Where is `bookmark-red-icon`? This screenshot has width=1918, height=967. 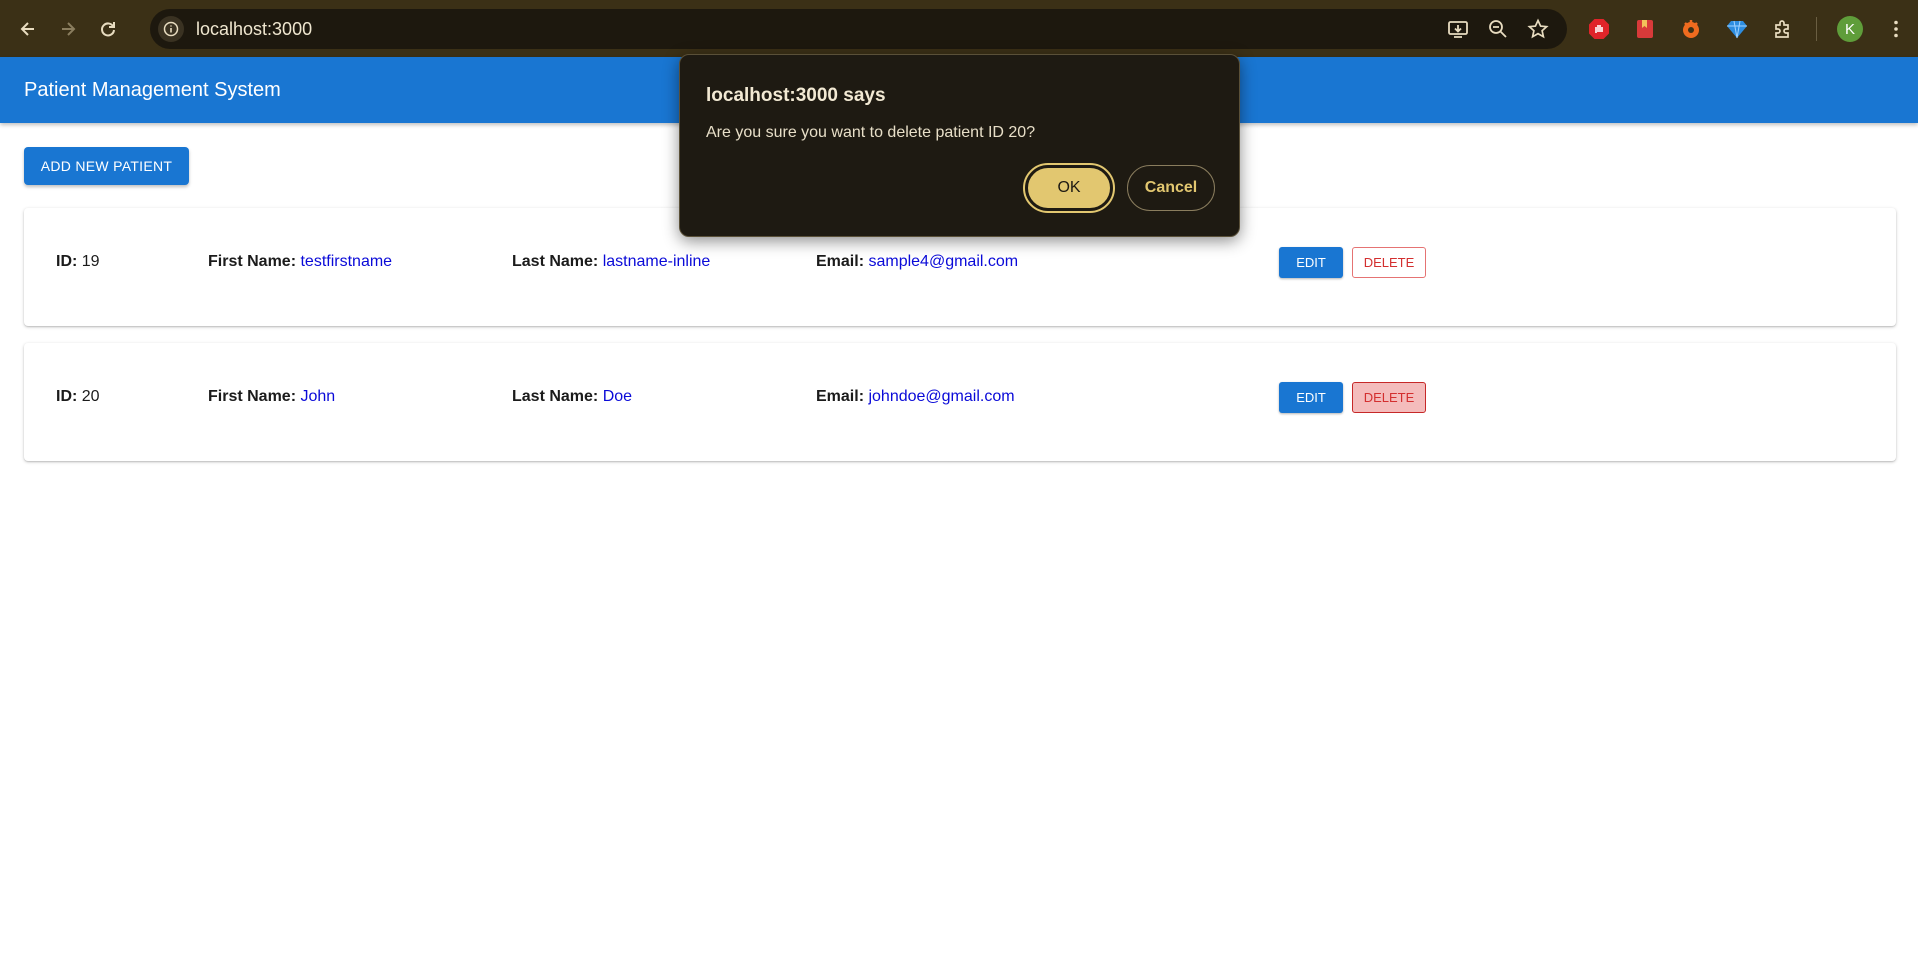
bookmark-red-icon is located at coordinates (1645, 29).